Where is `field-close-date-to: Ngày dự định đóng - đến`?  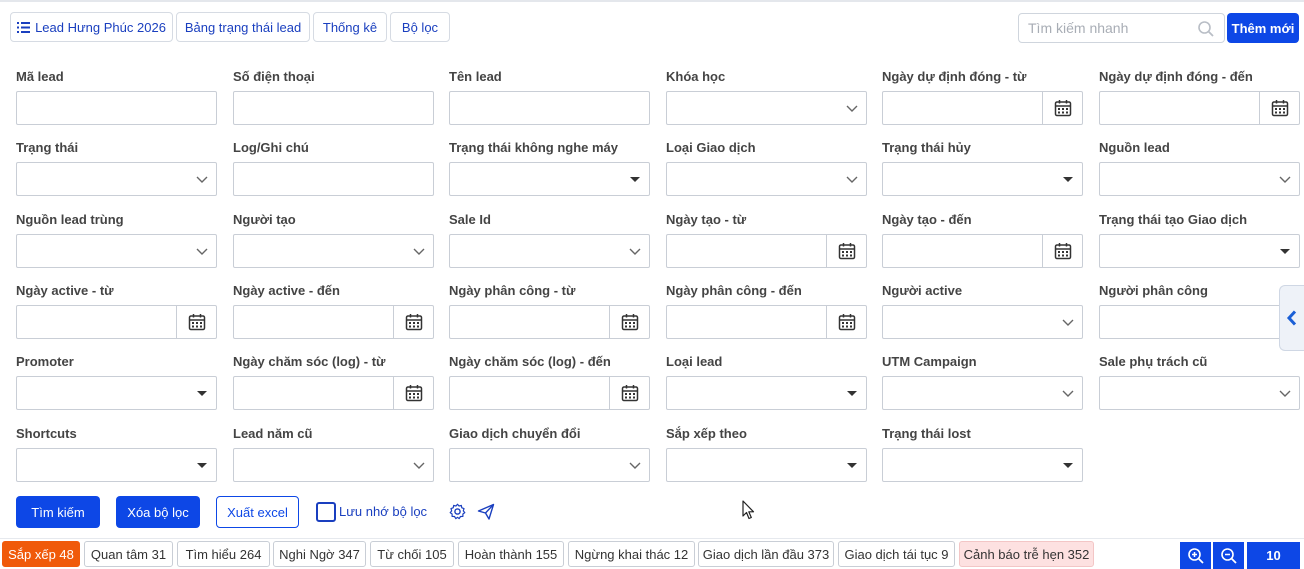 field-close-date-to: Ngày dự định đóng - đến is located at coordinates (1199, 97).